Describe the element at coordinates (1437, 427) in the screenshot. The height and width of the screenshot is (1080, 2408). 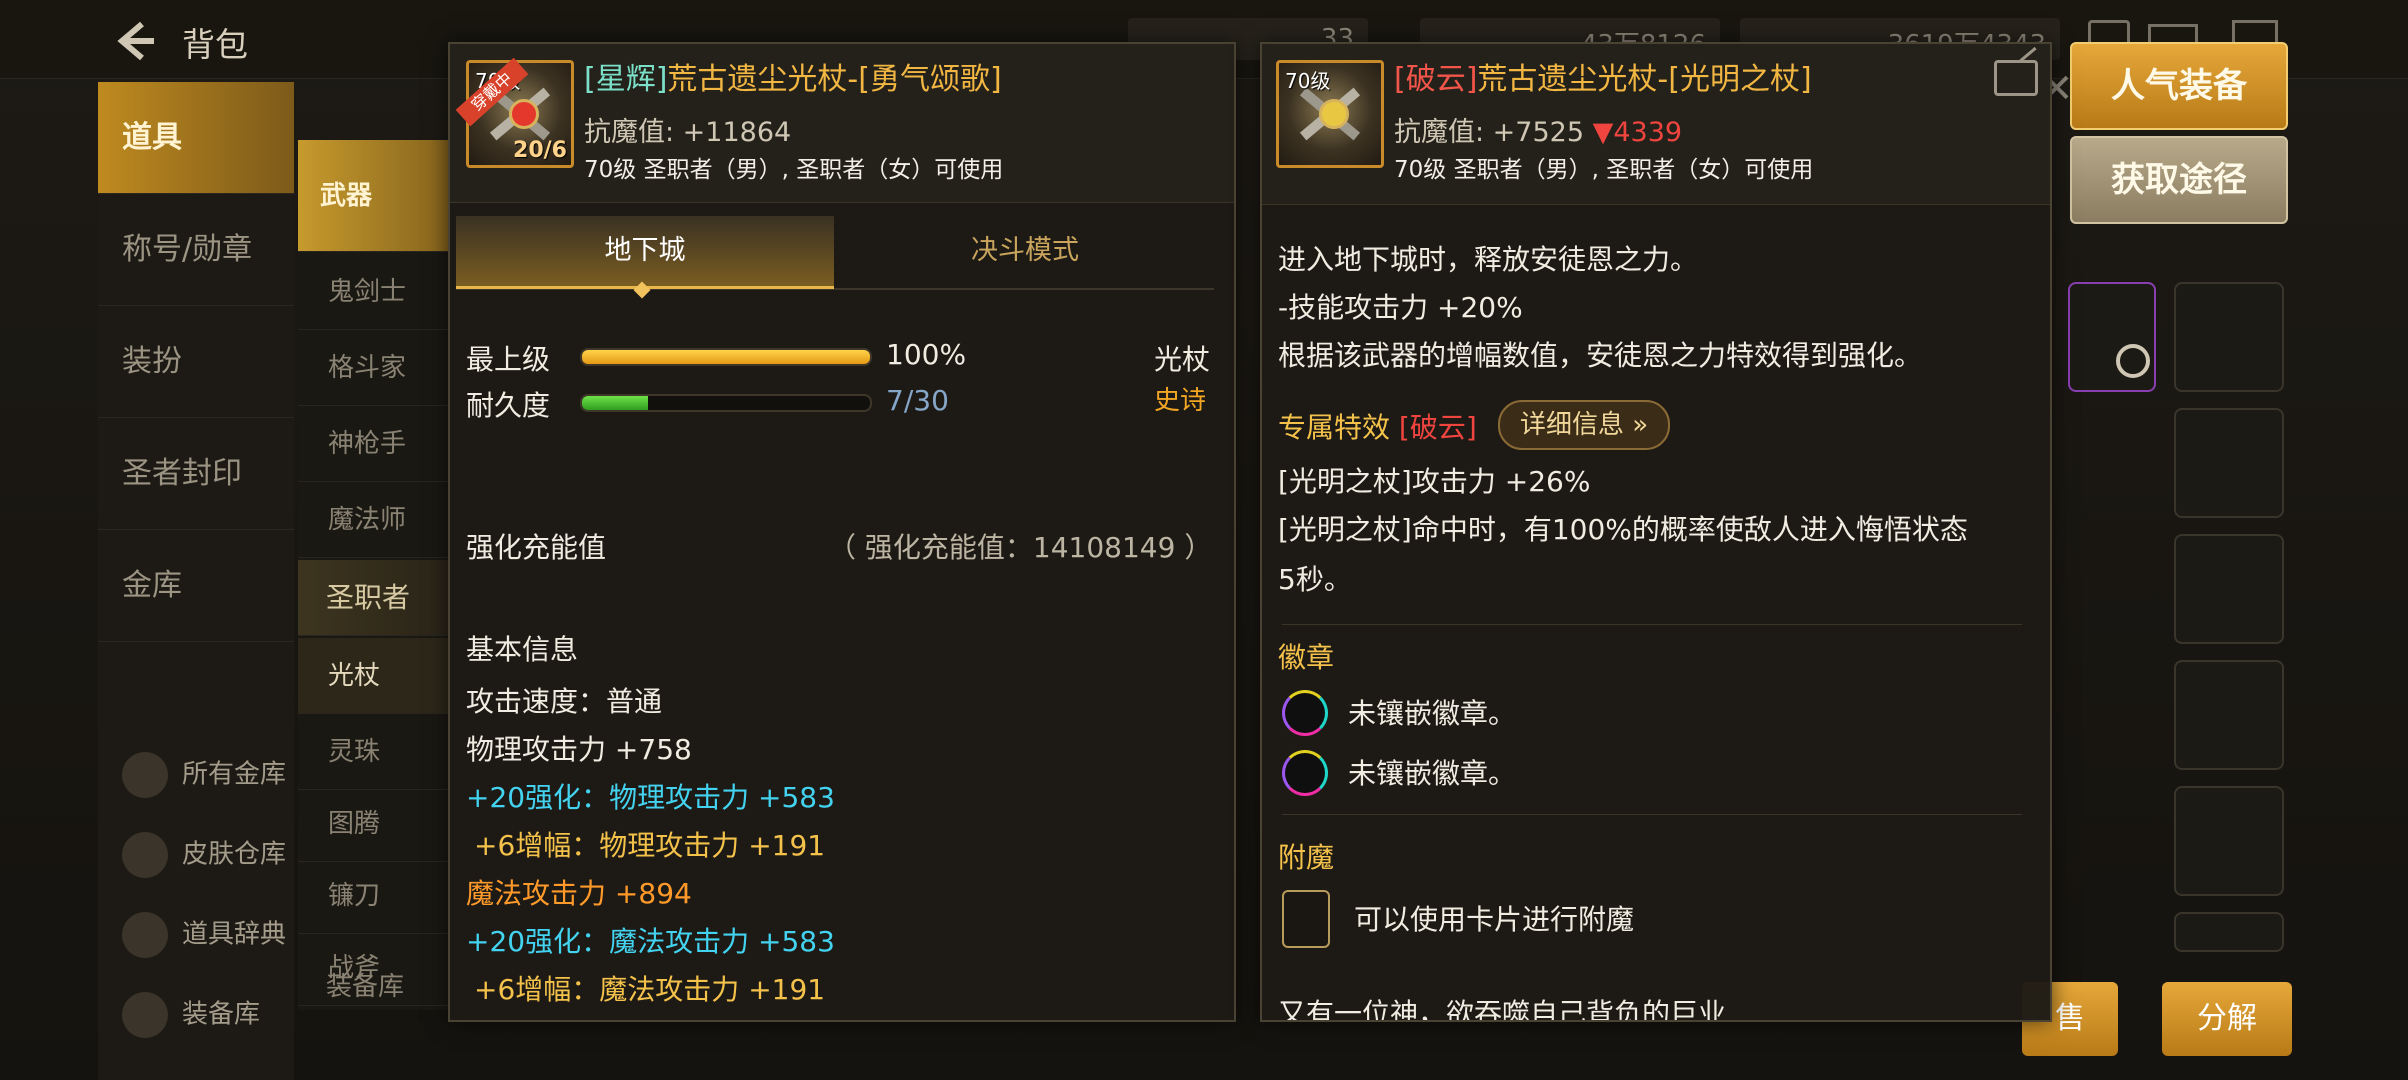
I see `exclusive-effect-tag: [破云]` at that location.